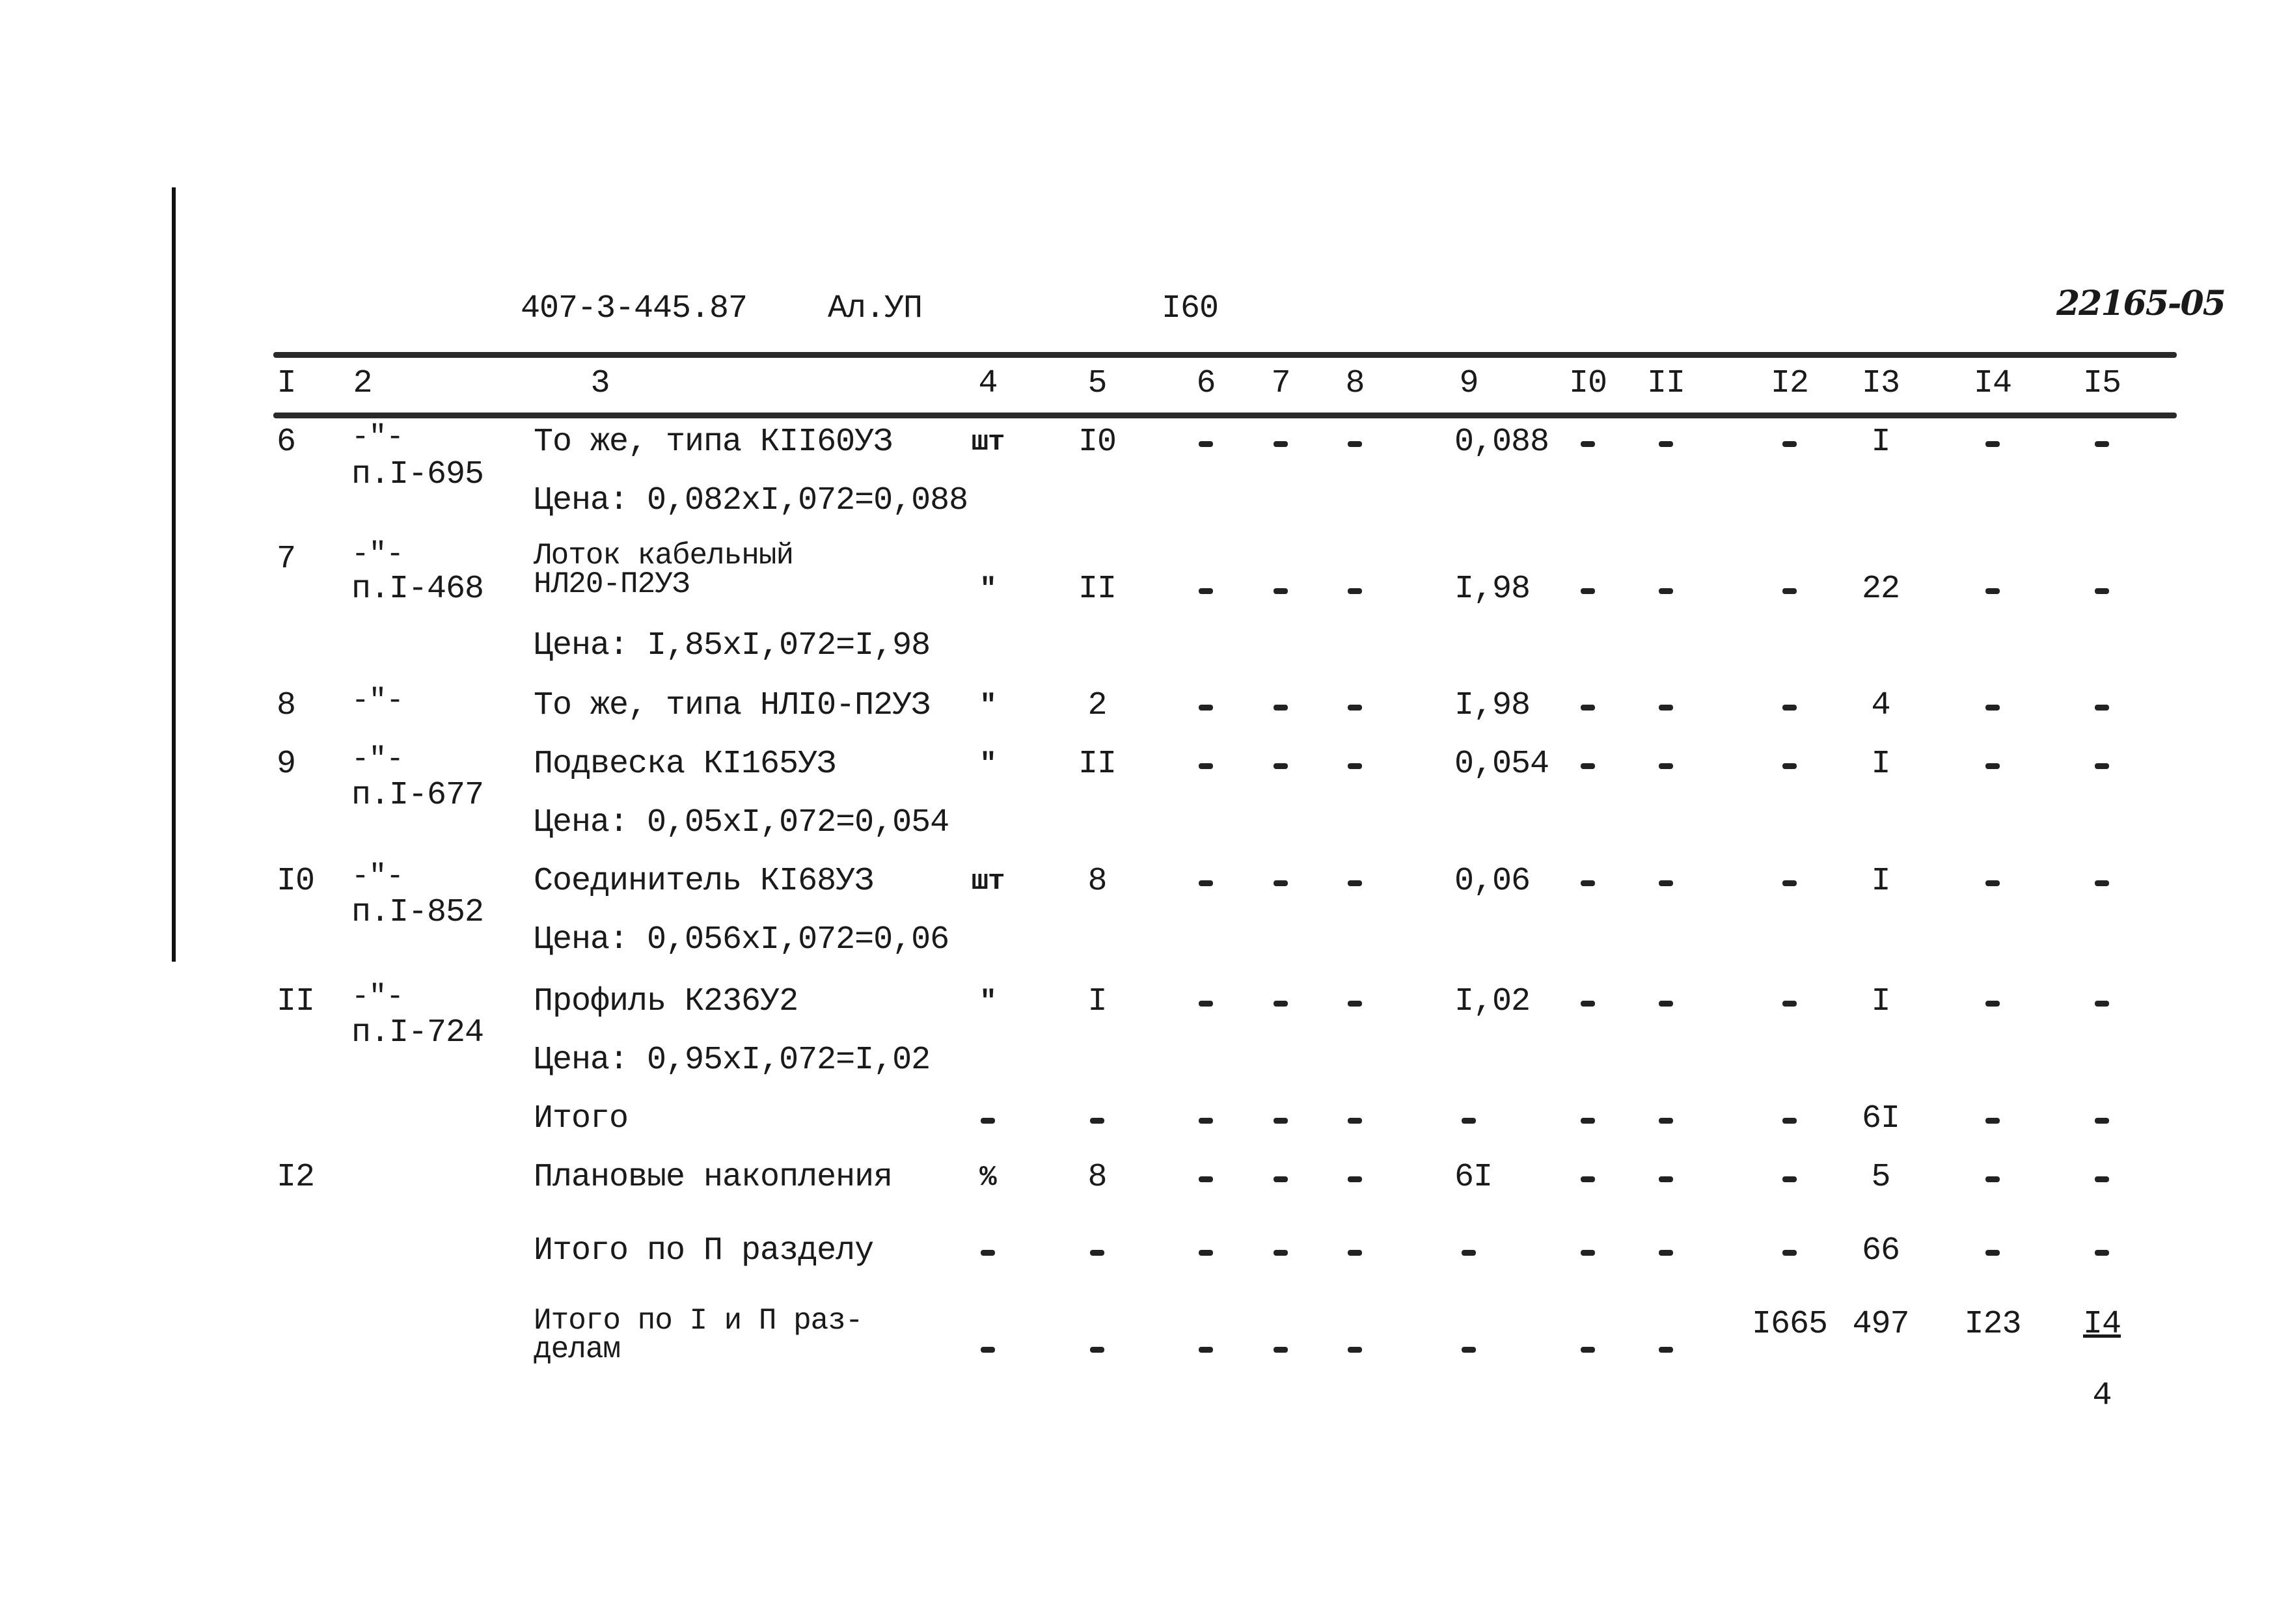 This screenshot has height=1624, width=2290. Describe the element at coordinates (1492, 881) in the screenshot. I see `price-cell: 0,06` at that location.